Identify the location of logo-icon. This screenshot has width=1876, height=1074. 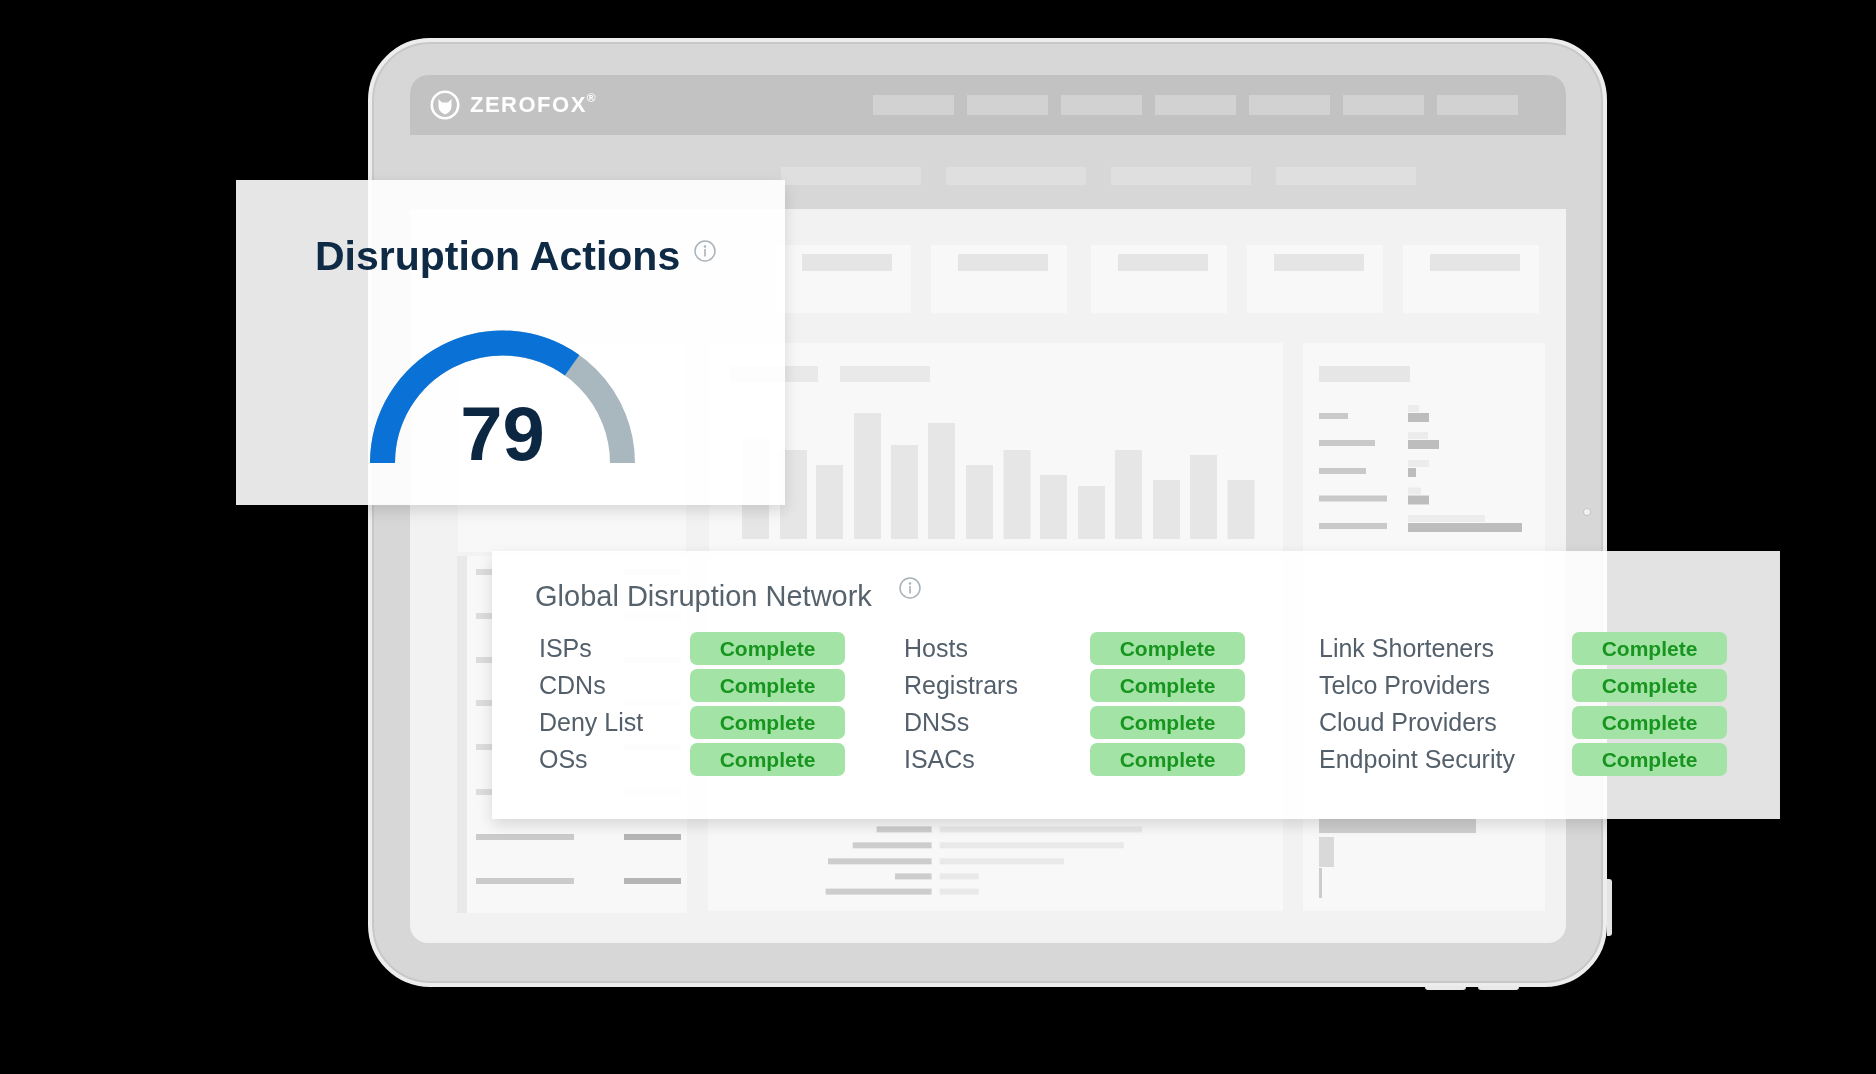
(445, 105).